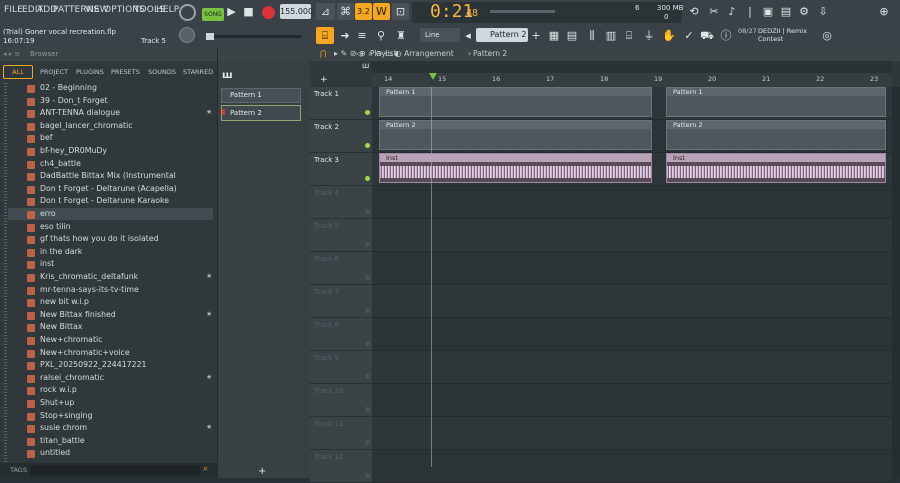  I want to click on clip-track2-b: Pattern 2, so click(776, 135).